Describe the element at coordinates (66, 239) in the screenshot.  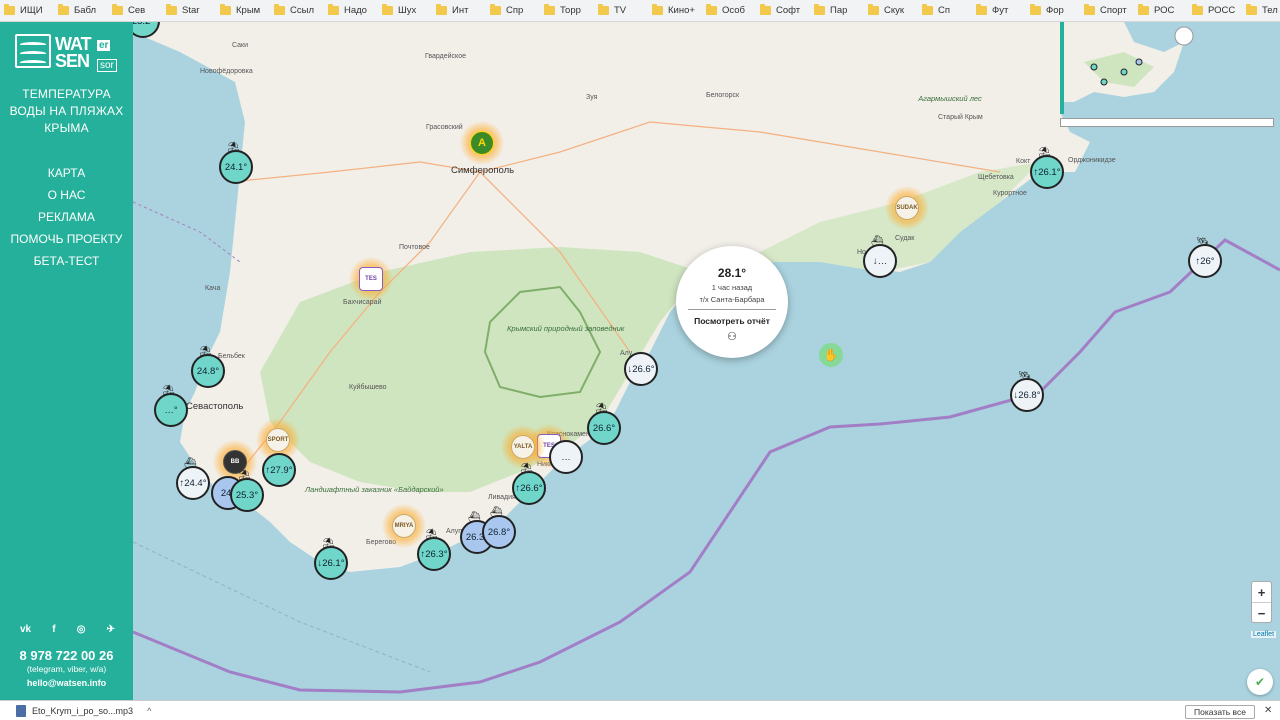
I see `nav-item-donate: ПОМОЧЬ ПРОЕКТУ` at that location.